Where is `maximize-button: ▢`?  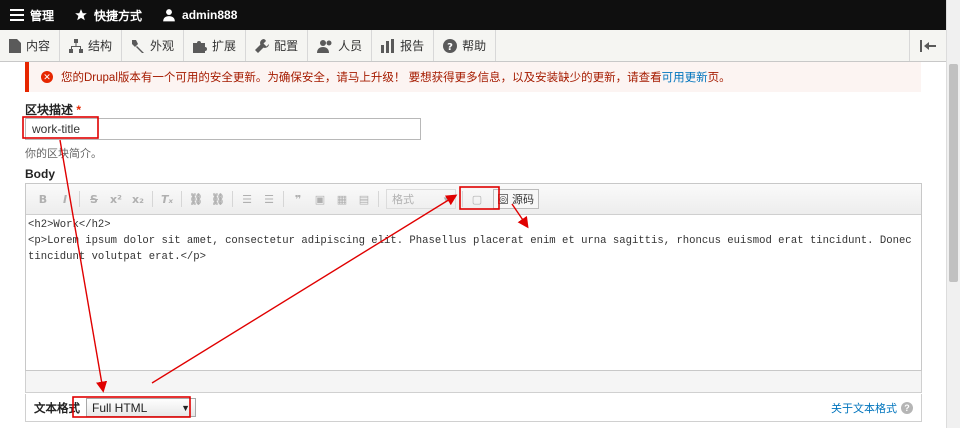 maximize-button: ▢ is located at coordinates (477, 199).